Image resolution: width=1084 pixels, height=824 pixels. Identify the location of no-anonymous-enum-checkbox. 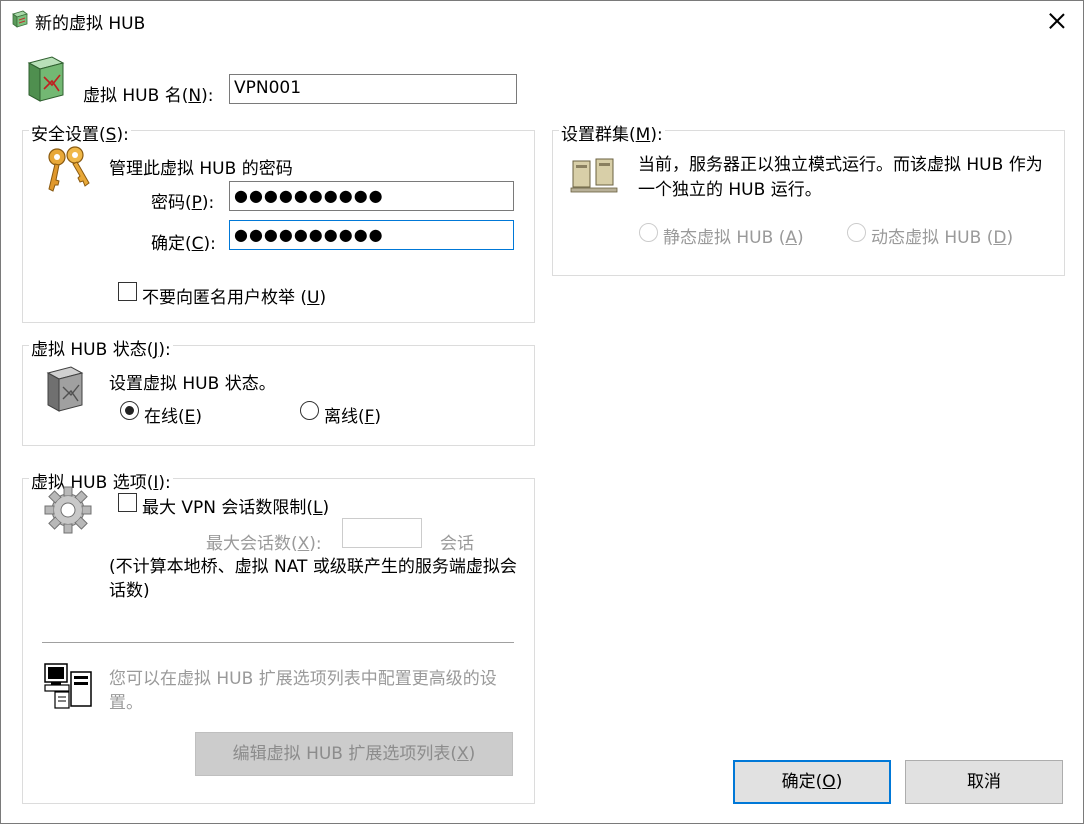
(127, 291).